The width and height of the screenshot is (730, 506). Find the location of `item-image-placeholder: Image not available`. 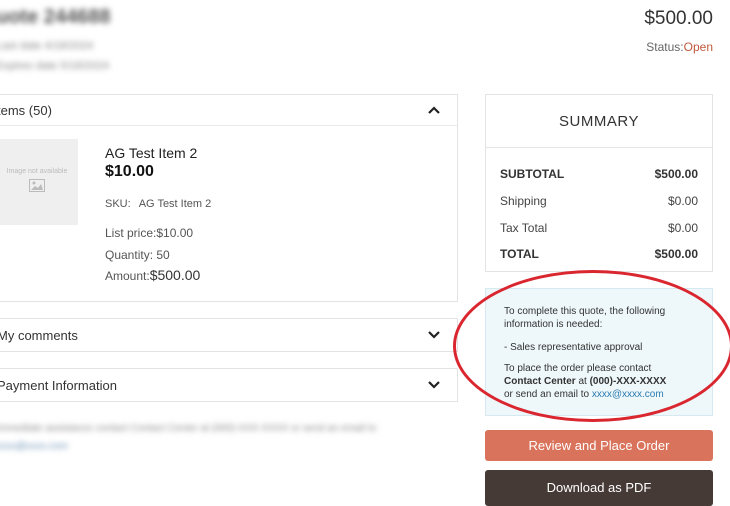

item-image-placeholder: Image not available is located at coordinates (39, 182).